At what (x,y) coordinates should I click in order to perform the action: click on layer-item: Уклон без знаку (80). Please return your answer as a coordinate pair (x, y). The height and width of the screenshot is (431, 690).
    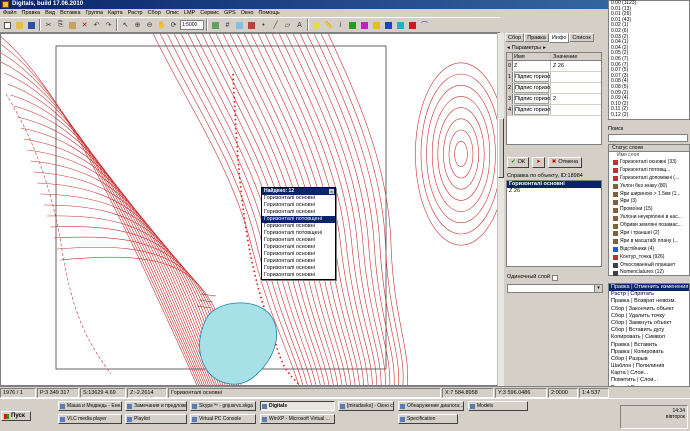
    Looking at the image, I should click on (649, 187).